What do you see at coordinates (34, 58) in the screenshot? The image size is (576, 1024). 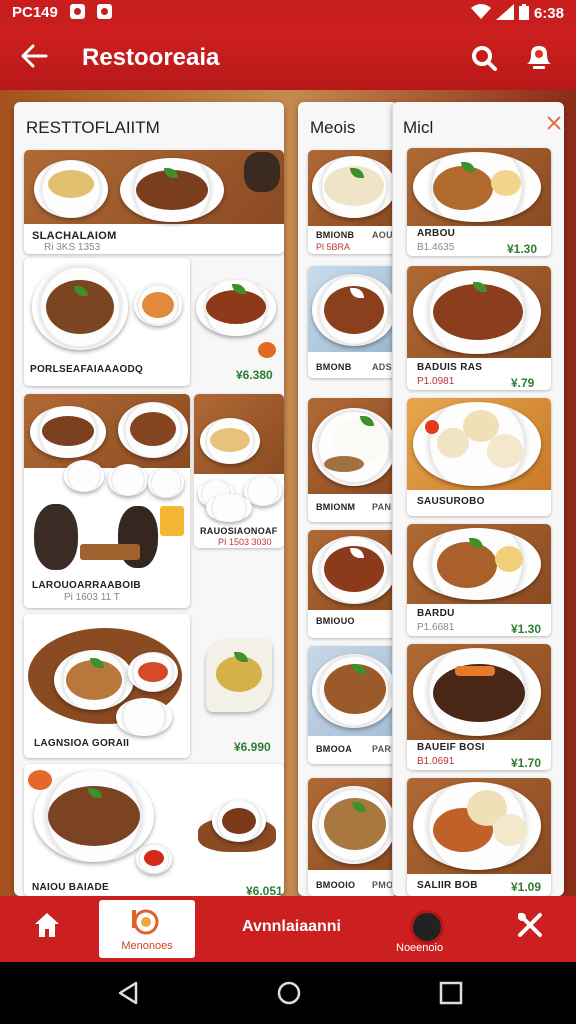 I see `back-button` at bounding box center [34, 58].